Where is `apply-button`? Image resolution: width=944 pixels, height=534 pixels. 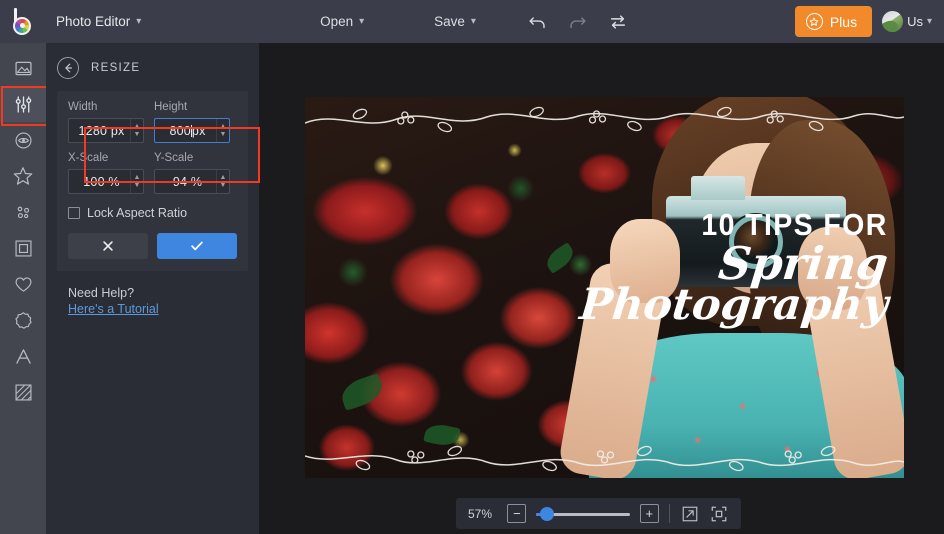 apply-button is located at coordinates (197, 246).